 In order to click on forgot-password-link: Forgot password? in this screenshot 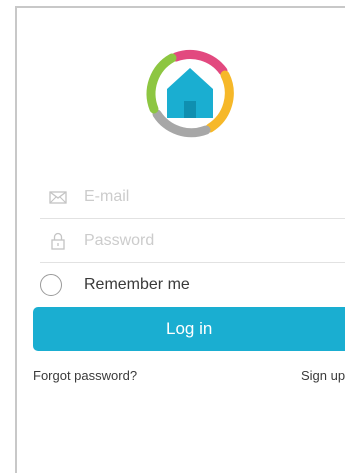, I will do `click(85, 375)`.